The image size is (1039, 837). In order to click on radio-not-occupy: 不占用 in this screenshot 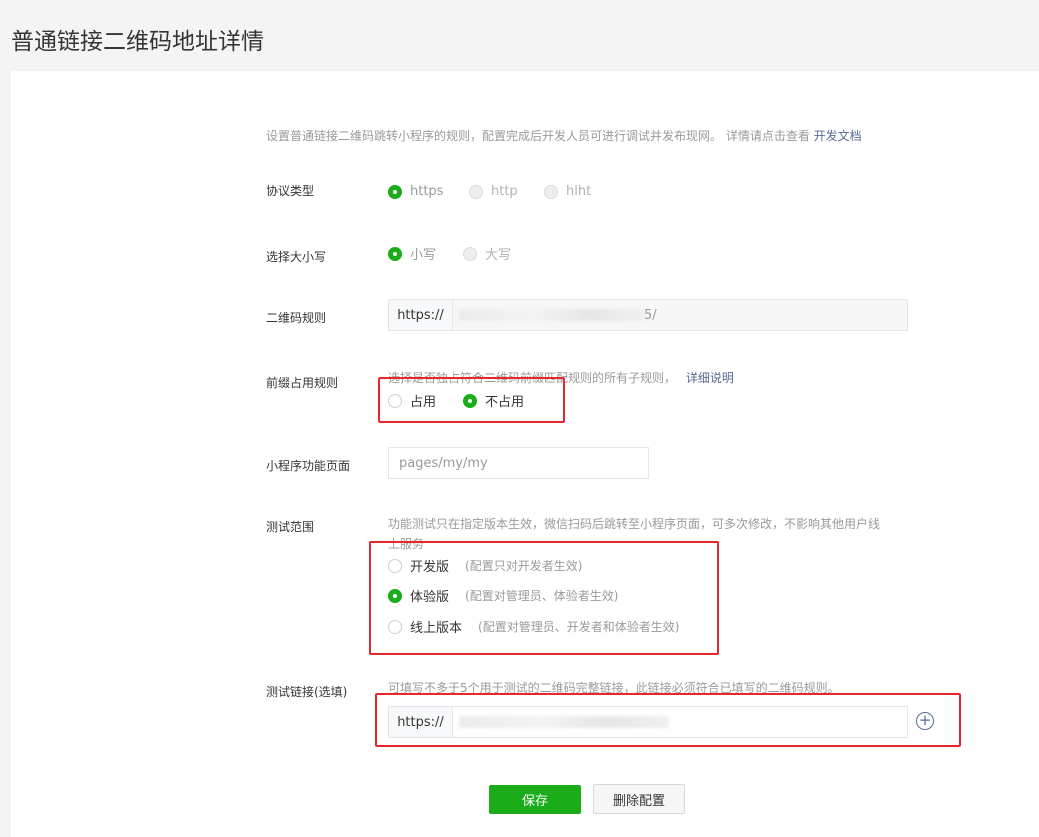, I will do `click(493, 400)`.